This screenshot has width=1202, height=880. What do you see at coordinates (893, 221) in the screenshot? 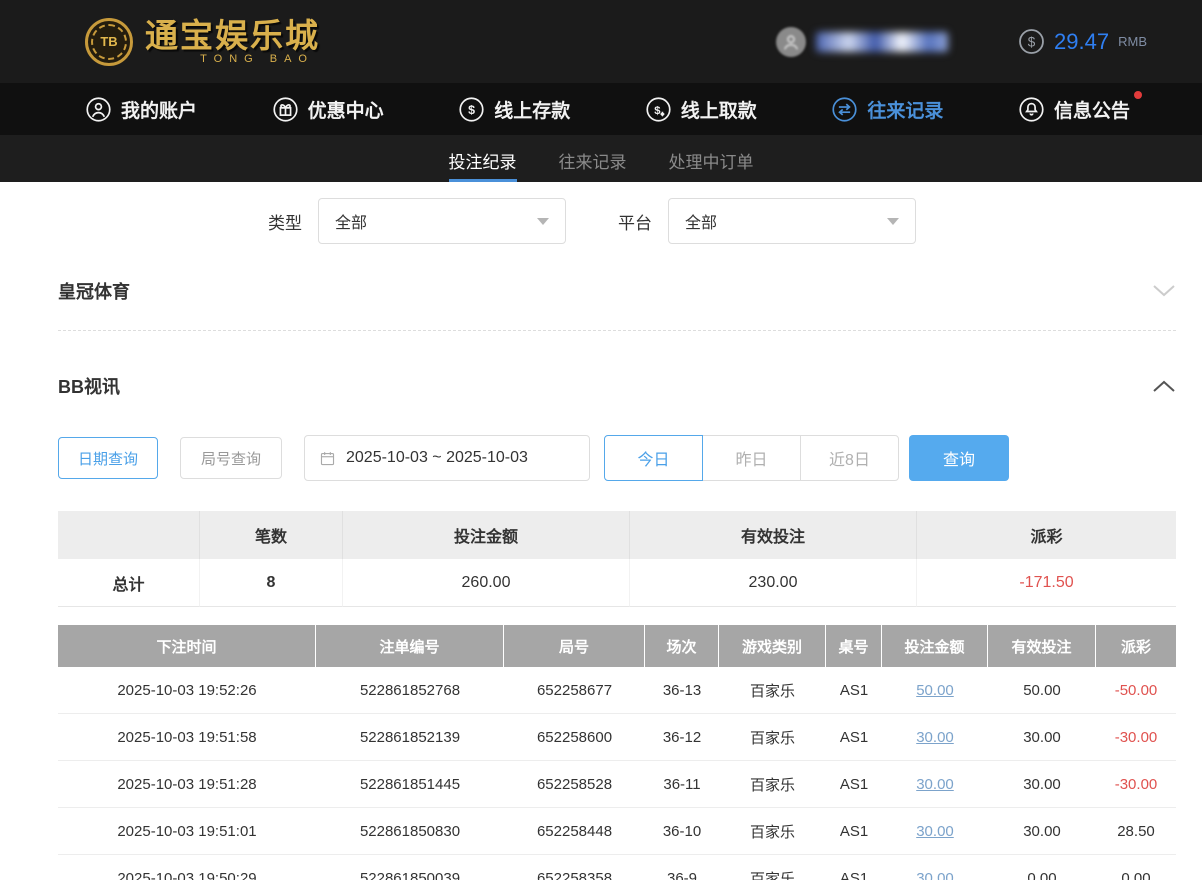
I see `caret-down-icon` at bounding box center [893, 221].